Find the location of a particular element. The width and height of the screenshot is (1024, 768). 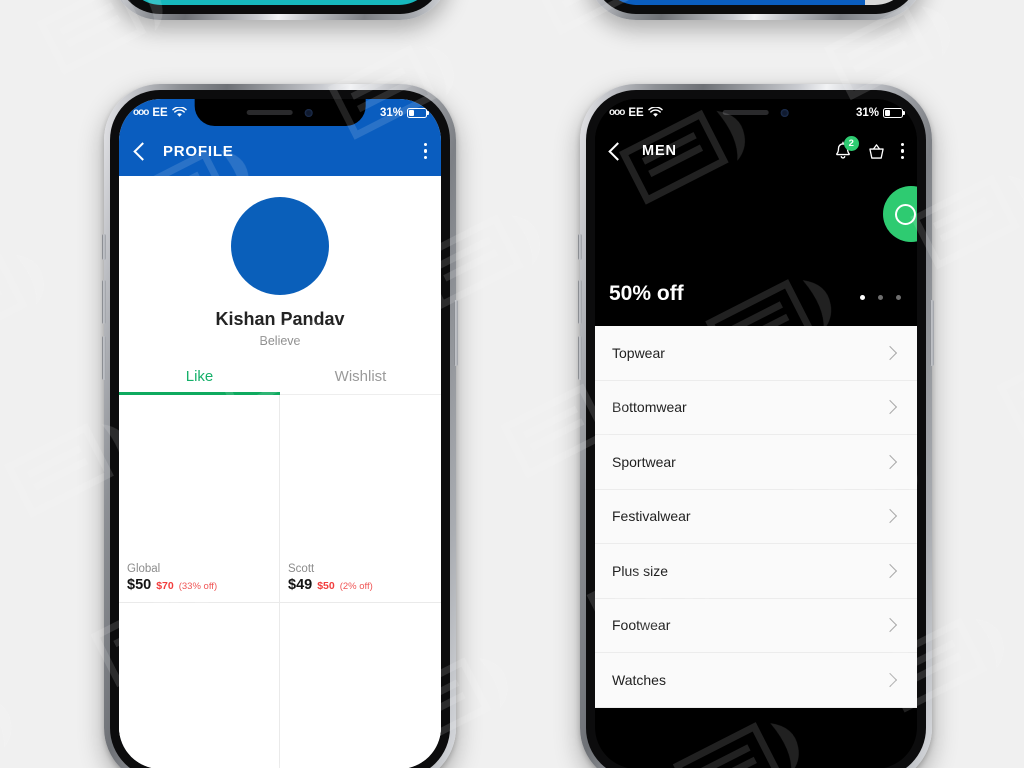

partial-screen-teal is located at coordinates (280, 2).